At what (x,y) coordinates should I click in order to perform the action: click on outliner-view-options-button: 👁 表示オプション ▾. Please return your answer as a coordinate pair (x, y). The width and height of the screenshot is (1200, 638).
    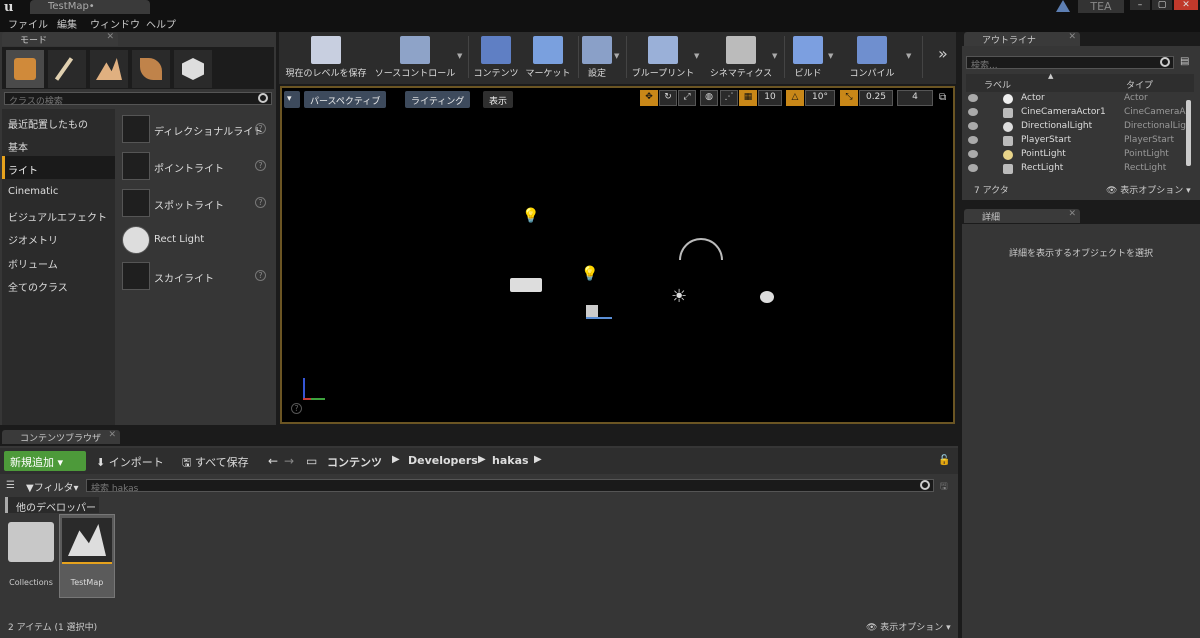
    Looking at the image, I should click on (1148, 189).